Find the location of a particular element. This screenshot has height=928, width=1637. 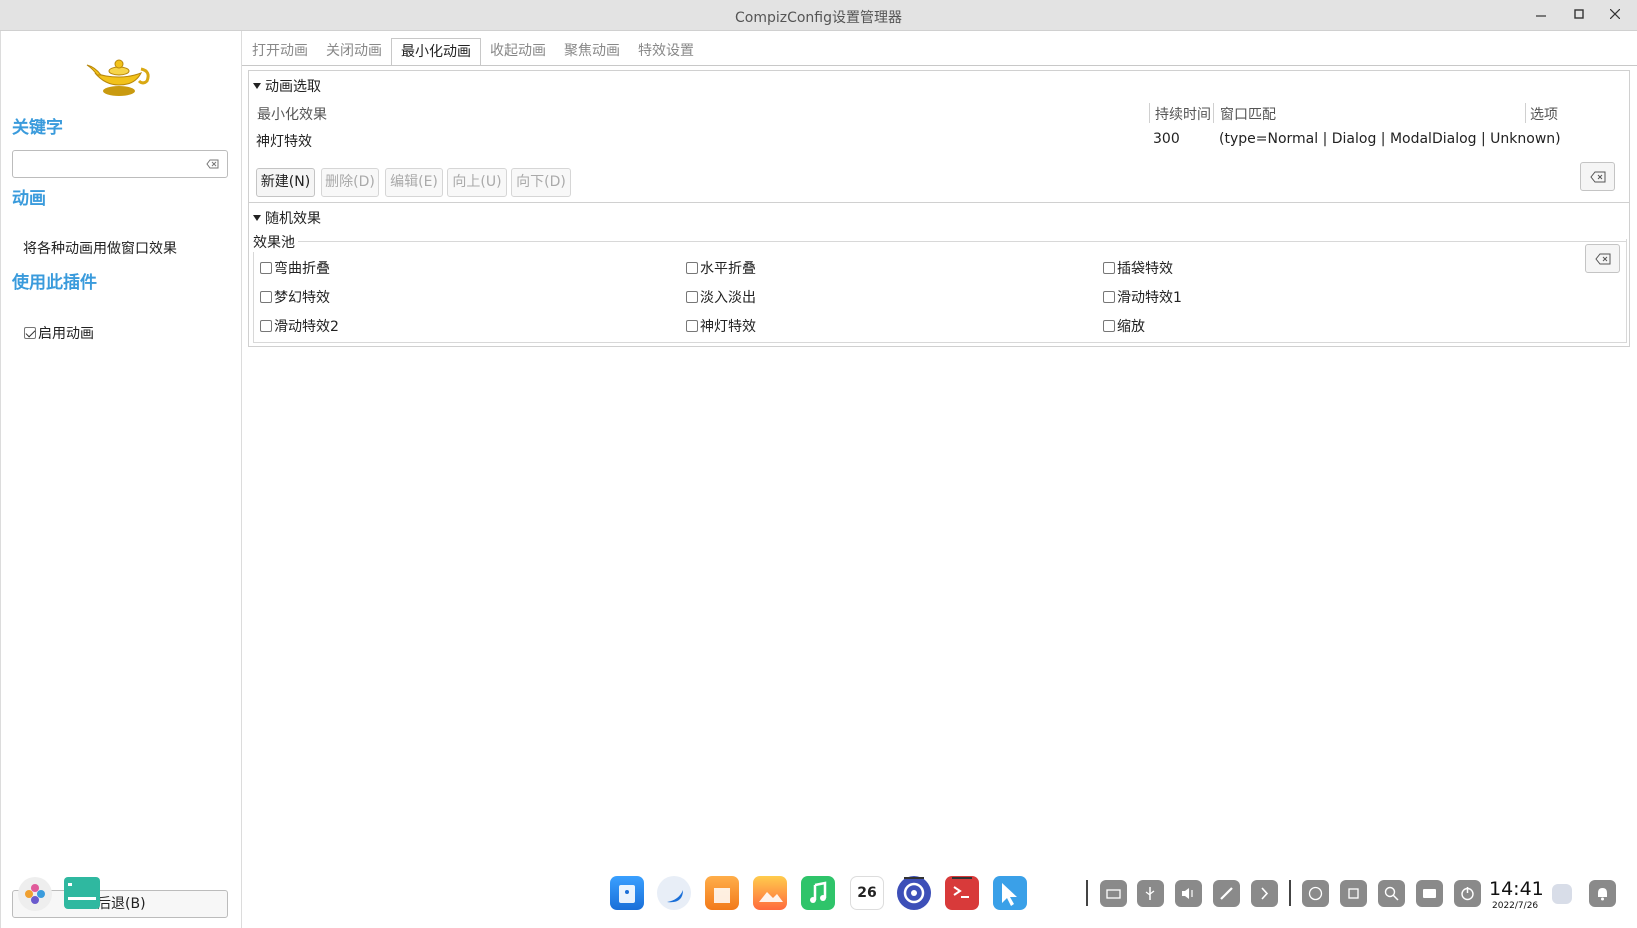

network-icon is located at coordinates (1562, 894).